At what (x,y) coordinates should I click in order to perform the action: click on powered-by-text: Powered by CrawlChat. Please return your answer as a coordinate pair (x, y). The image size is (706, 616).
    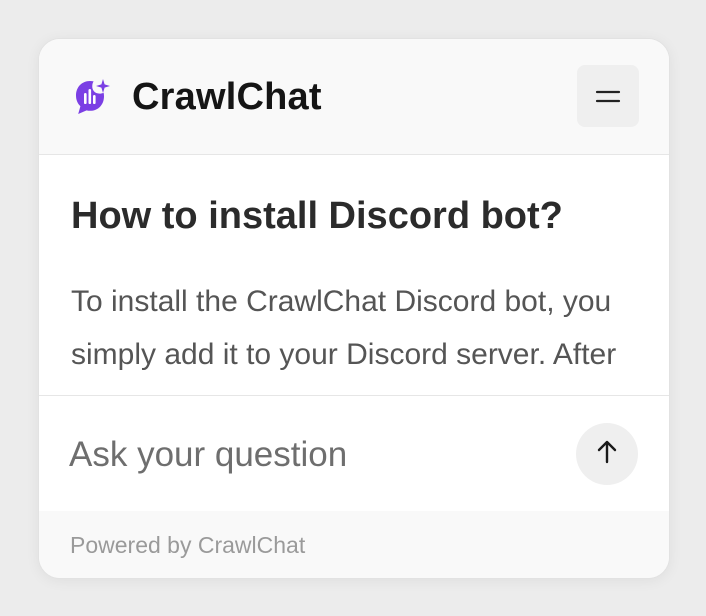
    Looking at the image, I should click on (188, 545).